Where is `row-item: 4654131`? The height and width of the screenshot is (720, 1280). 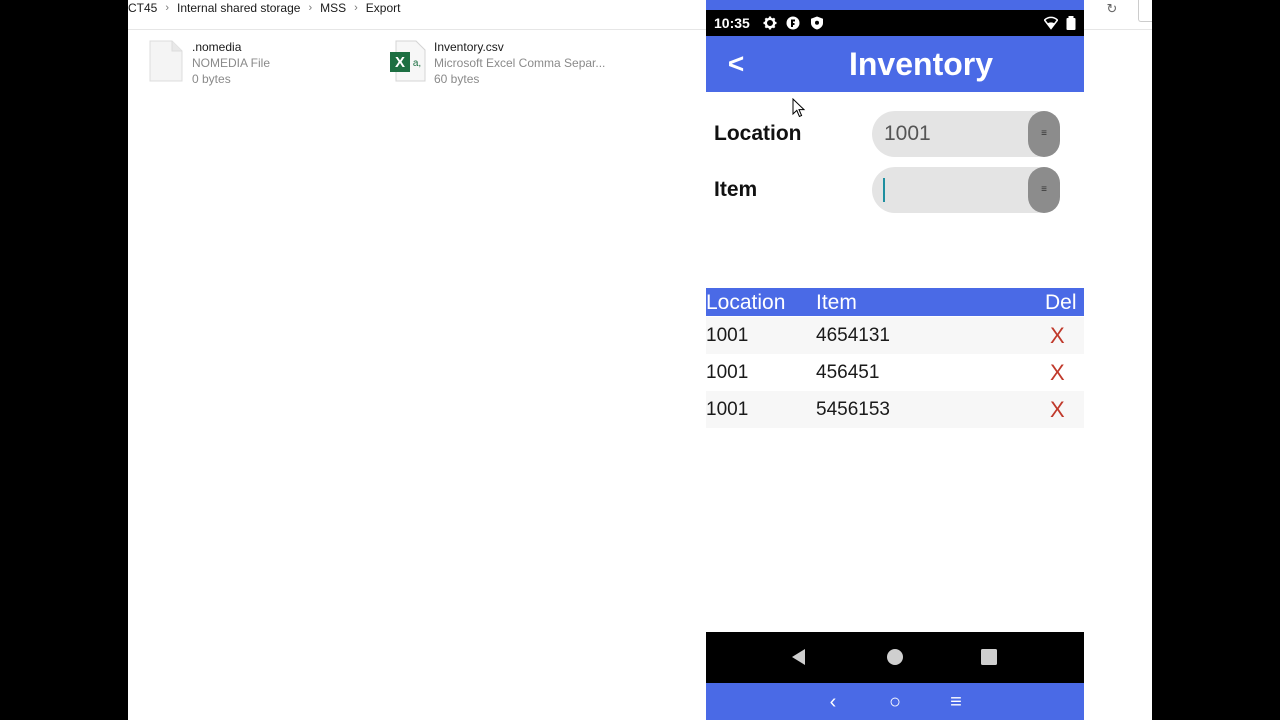
row-item: 4654131 is located at coordinates (853, 335).